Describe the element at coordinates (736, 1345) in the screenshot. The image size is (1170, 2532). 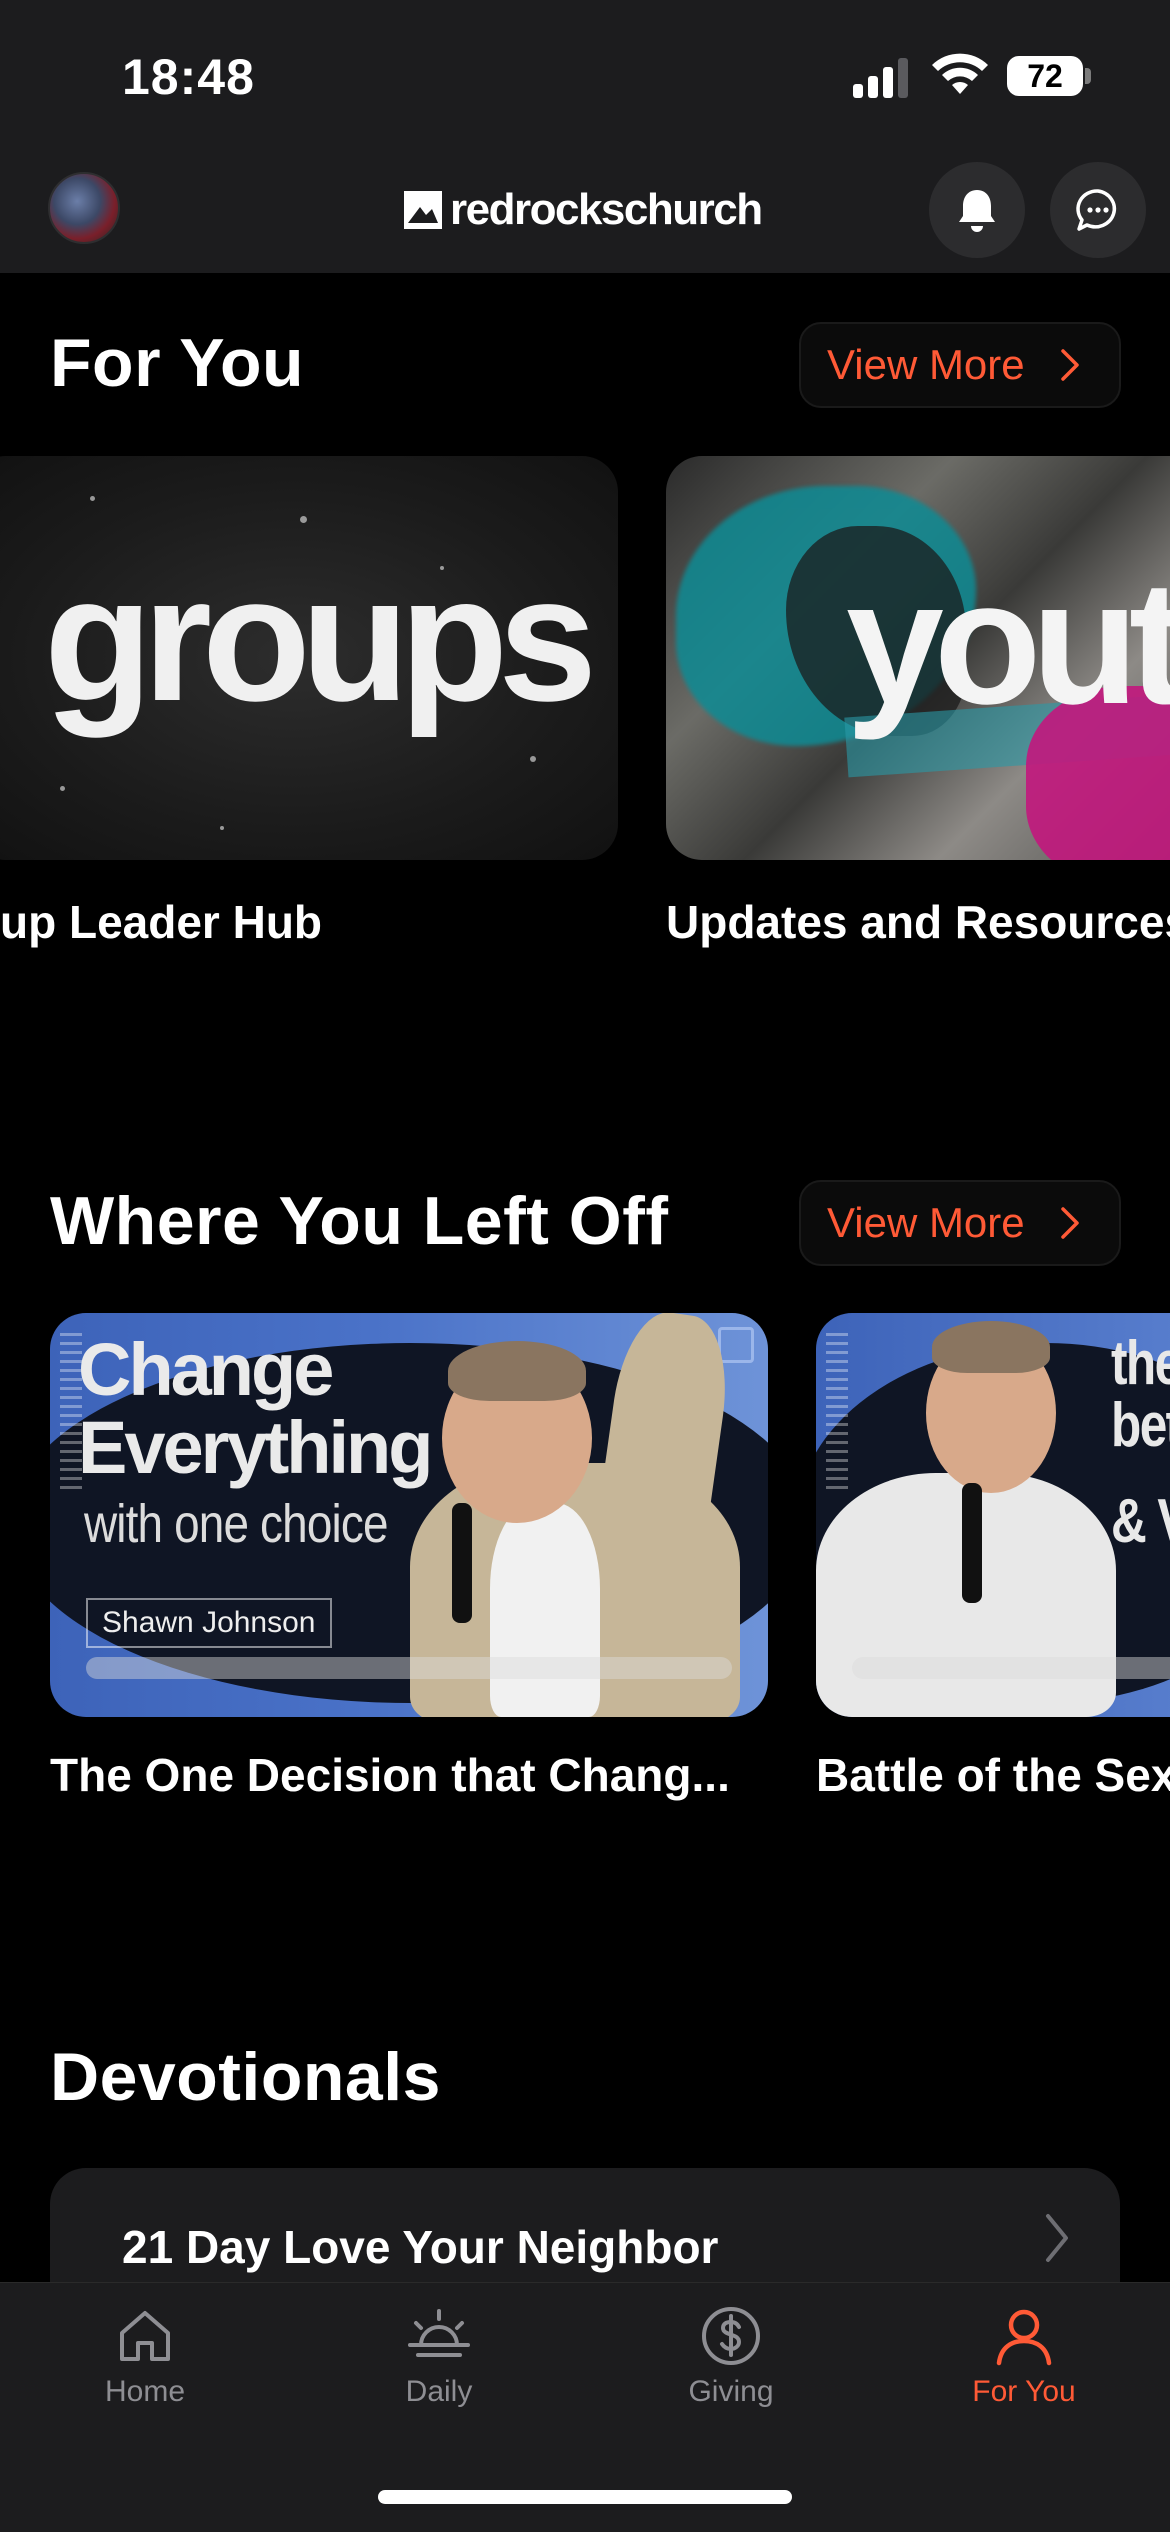
I see `corner-logo-icon` at that location.